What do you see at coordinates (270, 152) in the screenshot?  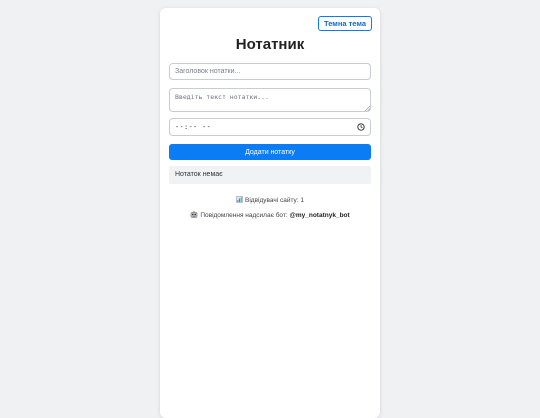 I see `add-note-button: Додати нотатку` at bounding box center [270, 152].